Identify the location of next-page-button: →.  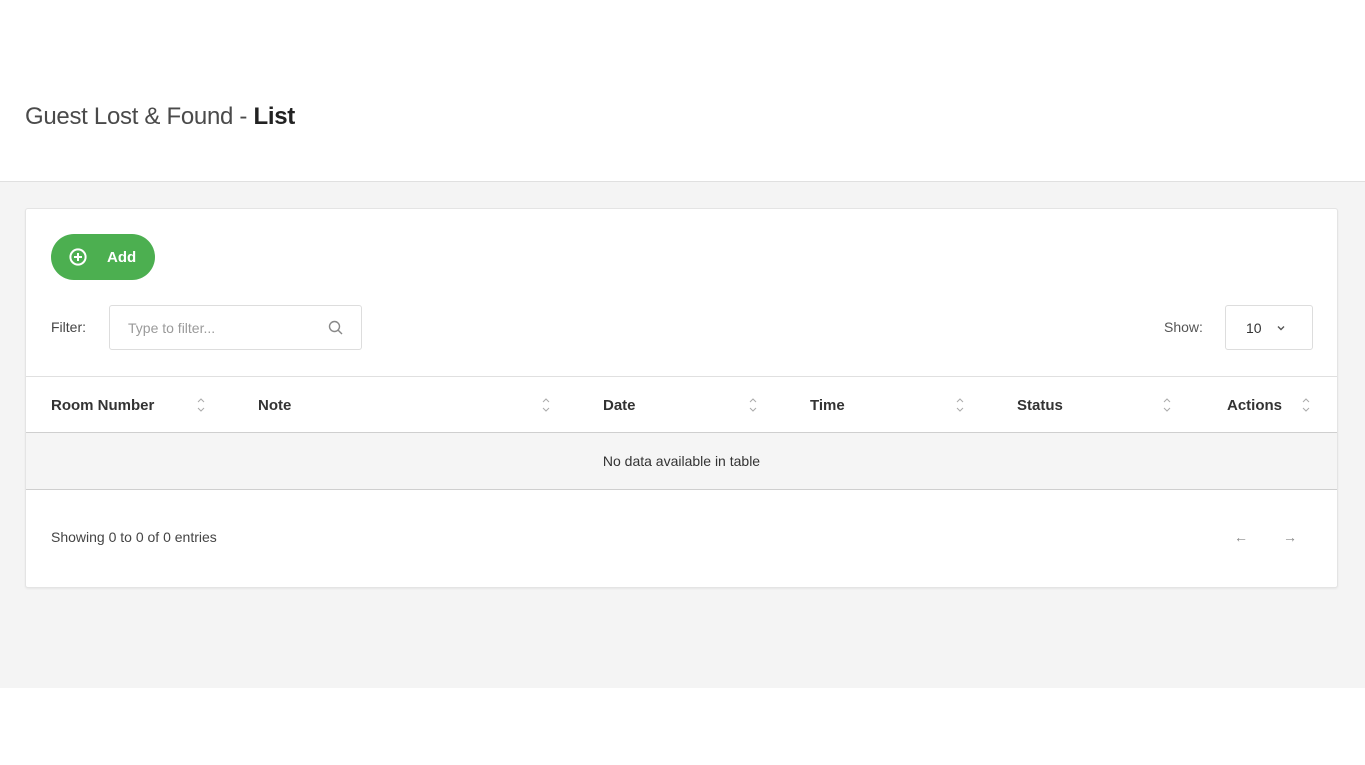
(1290, 537).